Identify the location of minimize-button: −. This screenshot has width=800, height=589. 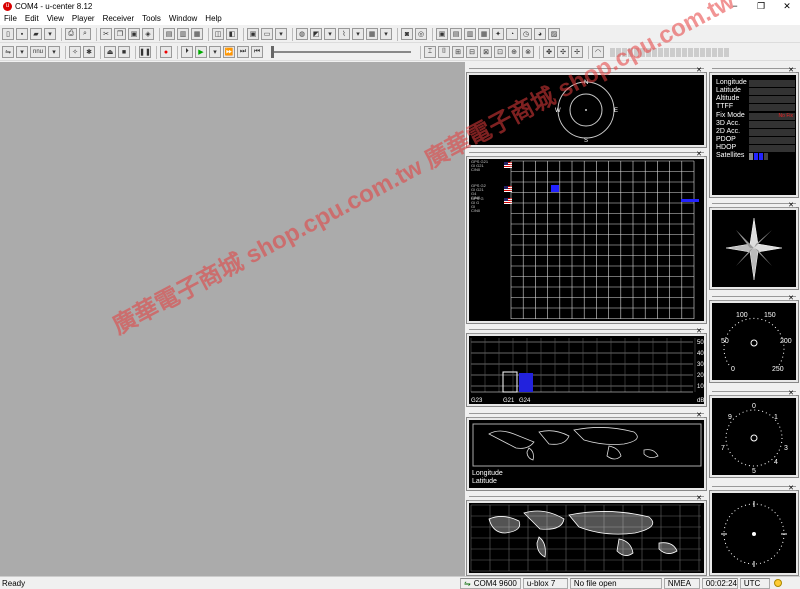
(735, 6).